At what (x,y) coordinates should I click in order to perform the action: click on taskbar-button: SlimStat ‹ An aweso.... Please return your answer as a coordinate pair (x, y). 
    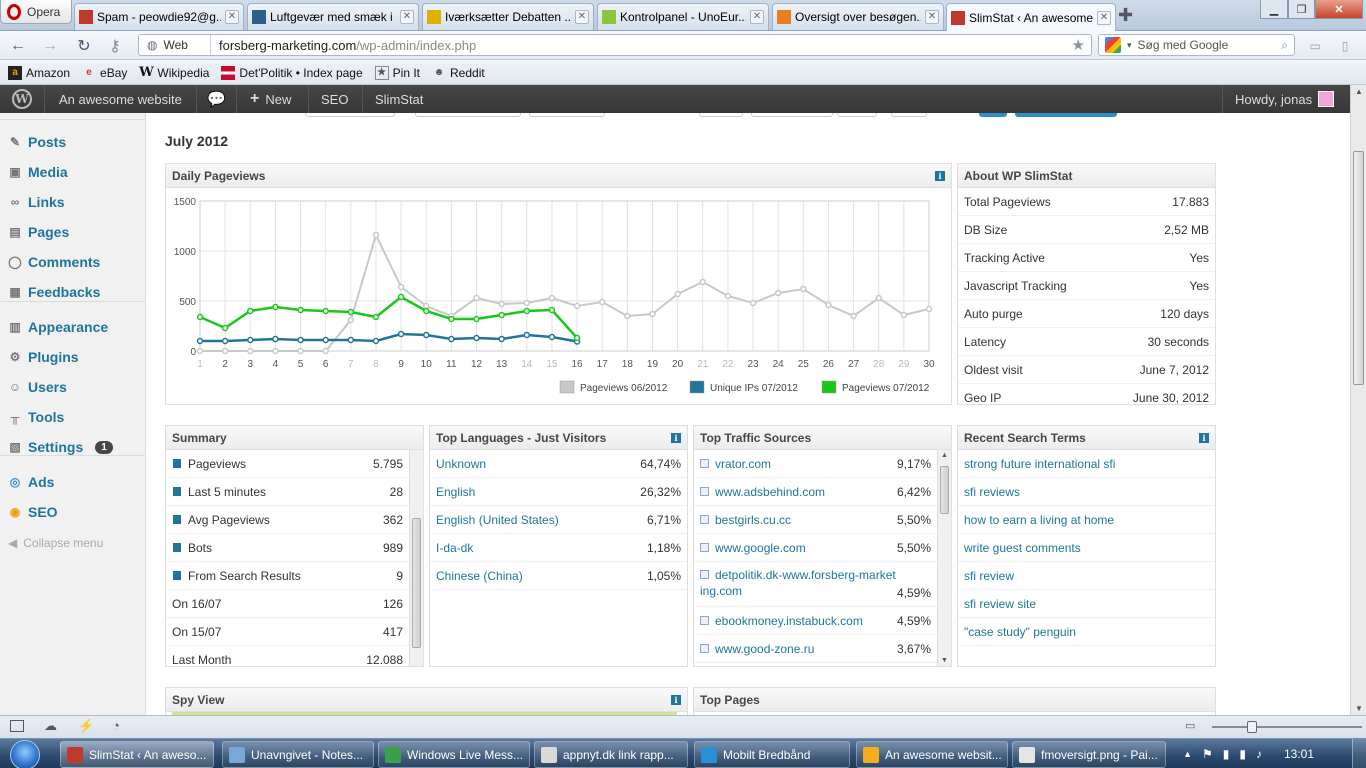
    Looking at the image, I should click on (137, 754).